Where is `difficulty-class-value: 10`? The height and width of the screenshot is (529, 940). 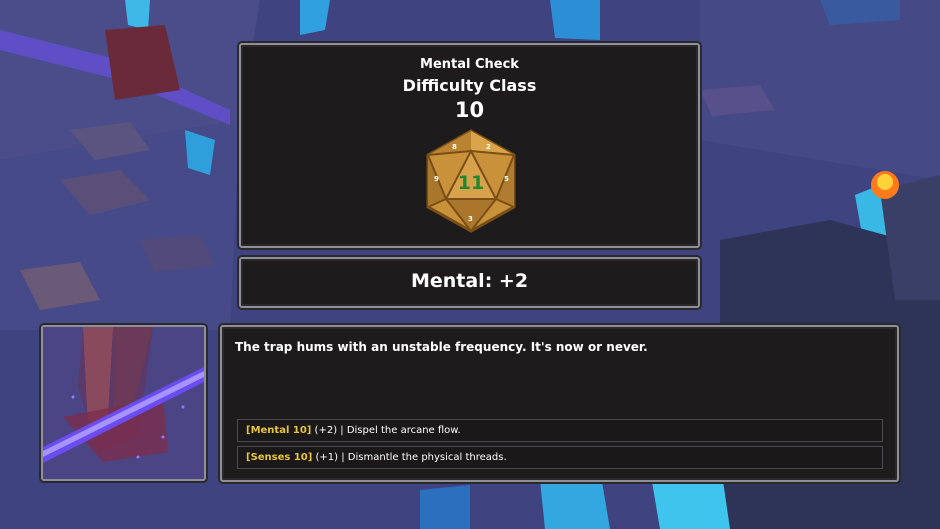
difficulty-class-value: 10 is located at coordinates (469, 110).